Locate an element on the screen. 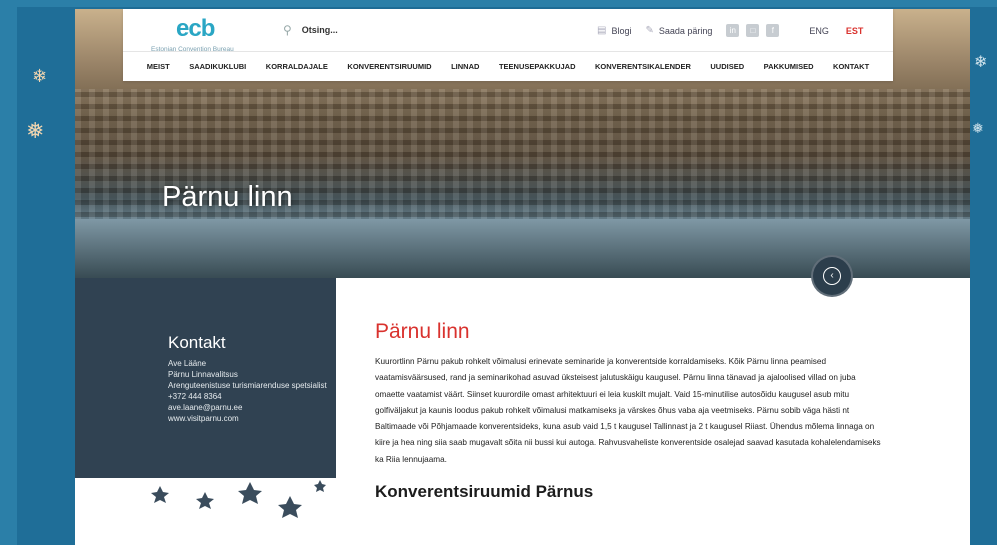  snowflake-decoration is located at coordinates (238, 499).